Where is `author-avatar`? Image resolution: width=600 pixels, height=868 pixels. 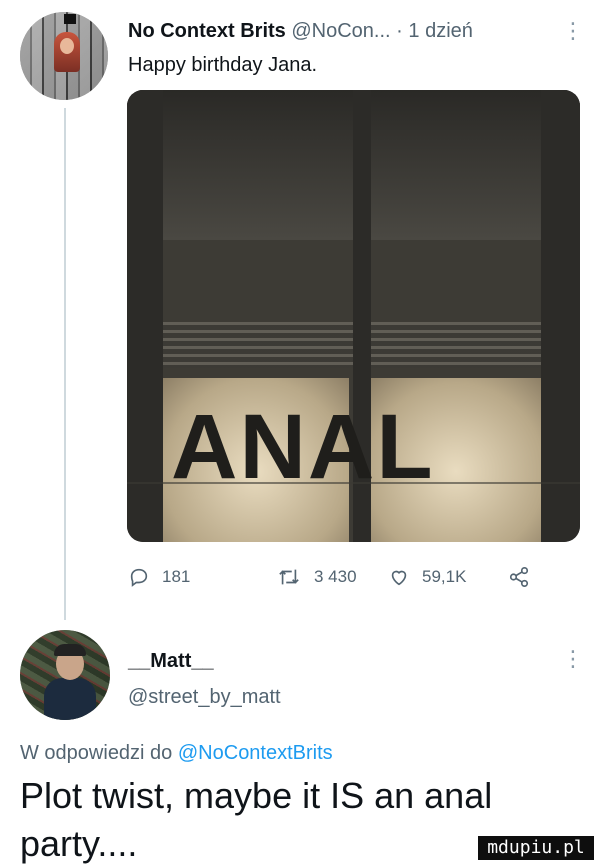 author-avatar is located at coordinates (64, 56).